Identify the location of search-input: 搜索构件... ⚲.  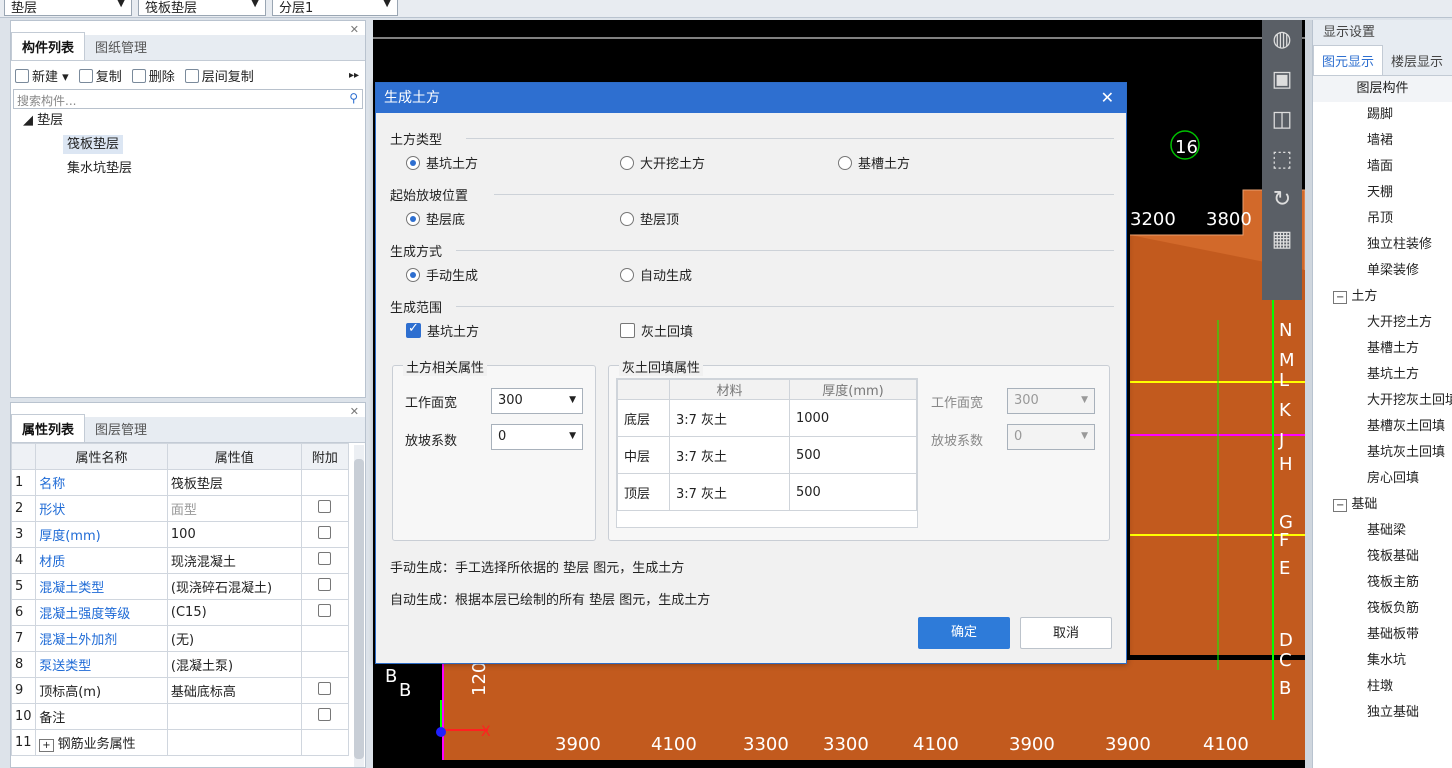
(188, 99).